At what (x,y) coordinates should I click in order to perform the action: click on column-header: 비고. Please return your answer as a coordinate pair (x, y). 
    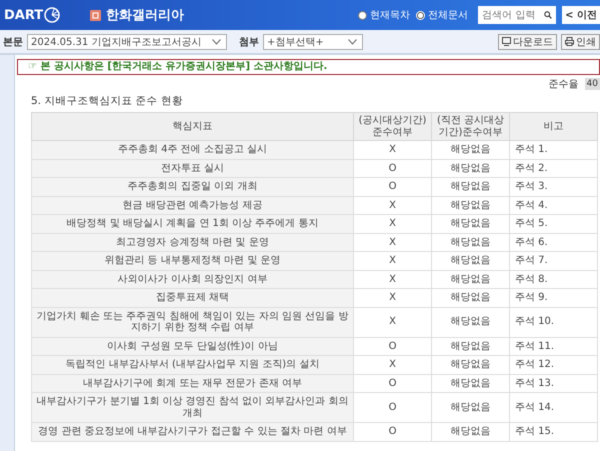
    Looking at the image, I should click on (554, 126).